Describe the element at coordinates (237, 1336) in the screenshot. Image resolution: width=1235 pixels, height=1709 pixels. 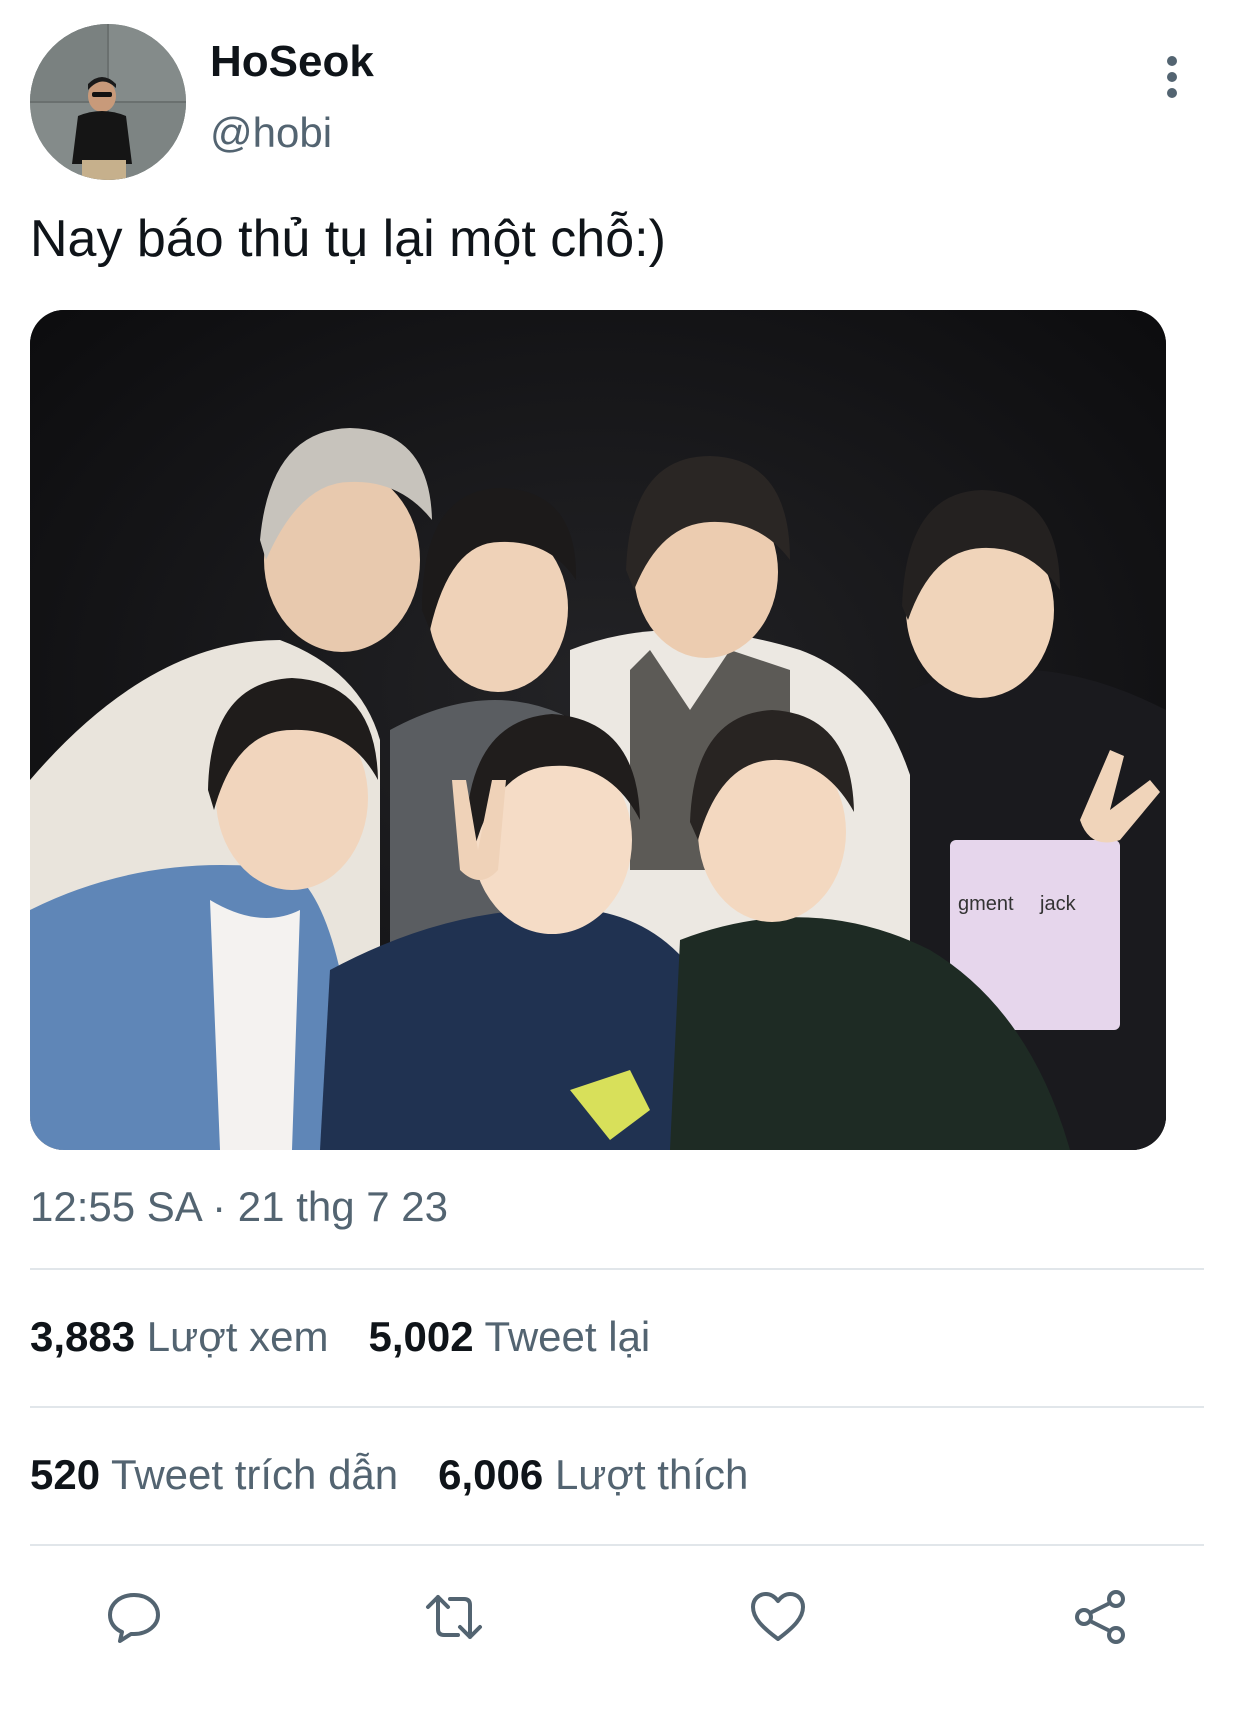
I see `views-label: Lượt xem` at that location.